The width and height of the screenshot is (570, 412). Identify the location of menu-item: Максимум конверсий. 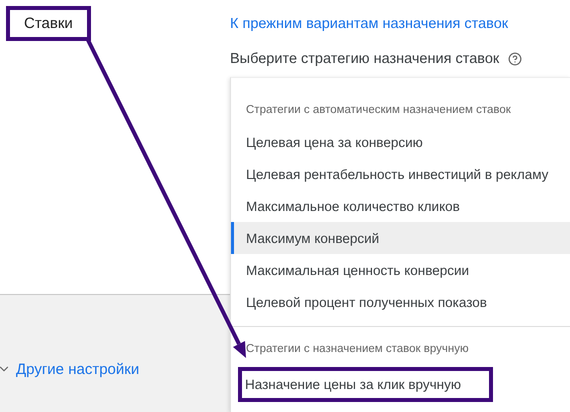
(400, 238).